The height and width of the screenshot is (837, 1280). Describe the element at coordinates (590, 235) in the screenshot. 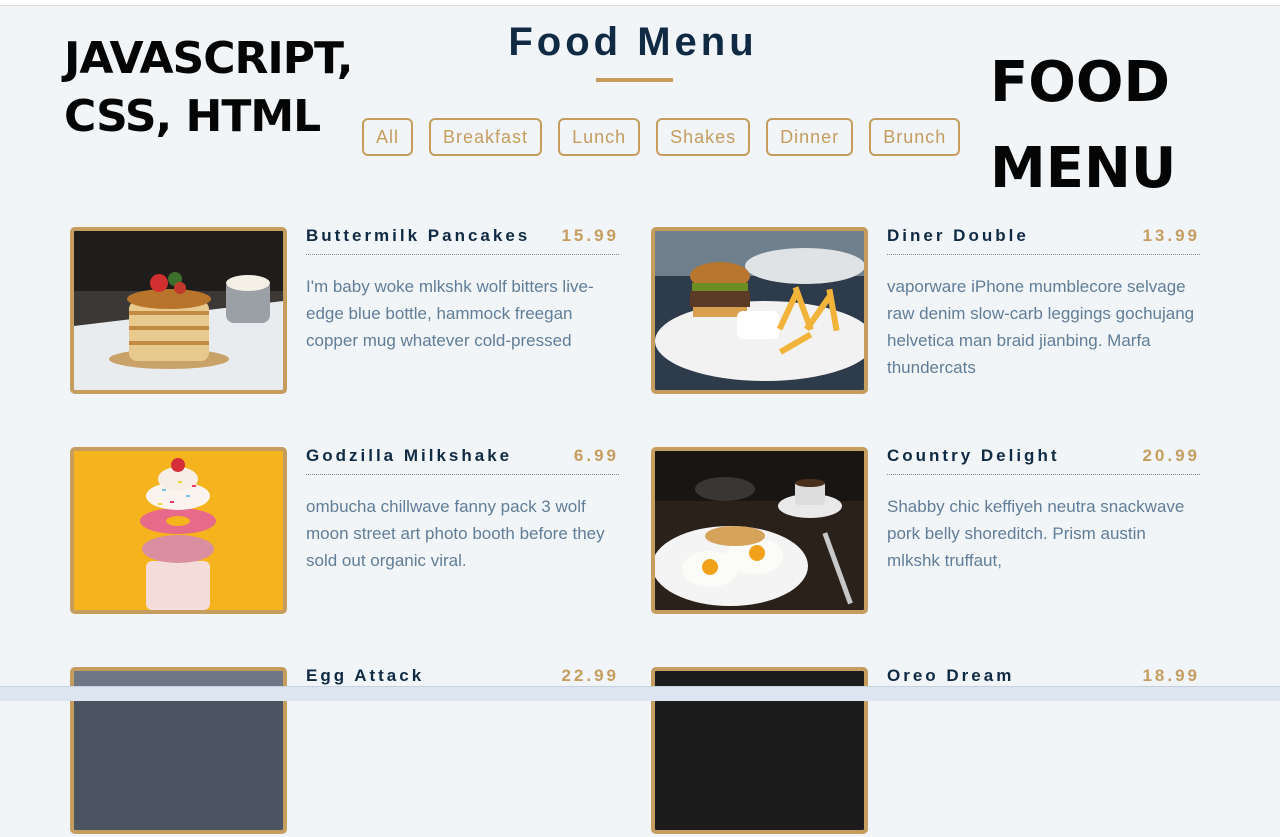

I see `item-price: 15.99` at that location.